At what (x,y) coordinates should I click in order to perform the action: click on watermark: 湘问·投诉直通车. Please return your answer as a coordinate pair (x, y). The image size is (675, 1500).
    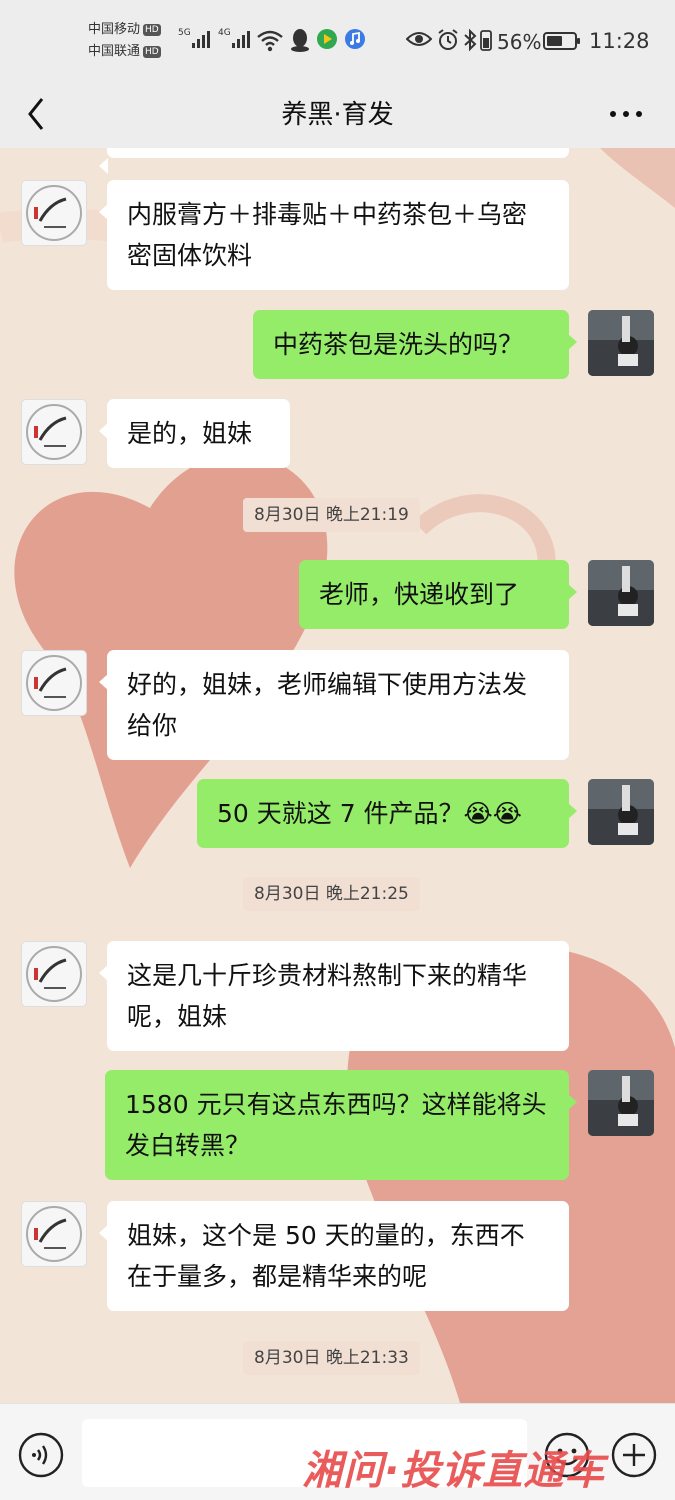
    Looking at the image, I should click on (454, 1471).